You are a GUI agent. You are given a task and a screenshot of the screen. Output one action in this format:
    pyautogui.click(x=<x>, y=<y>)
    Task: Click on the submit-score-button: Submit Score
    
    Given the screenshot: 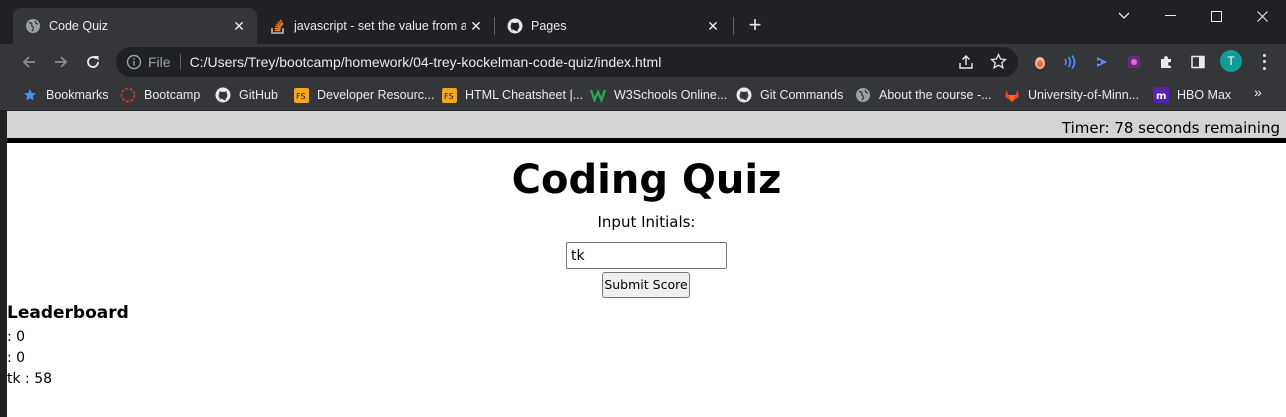 What is the action you would take?
    pyautogui.click(x=646, y=285)
    